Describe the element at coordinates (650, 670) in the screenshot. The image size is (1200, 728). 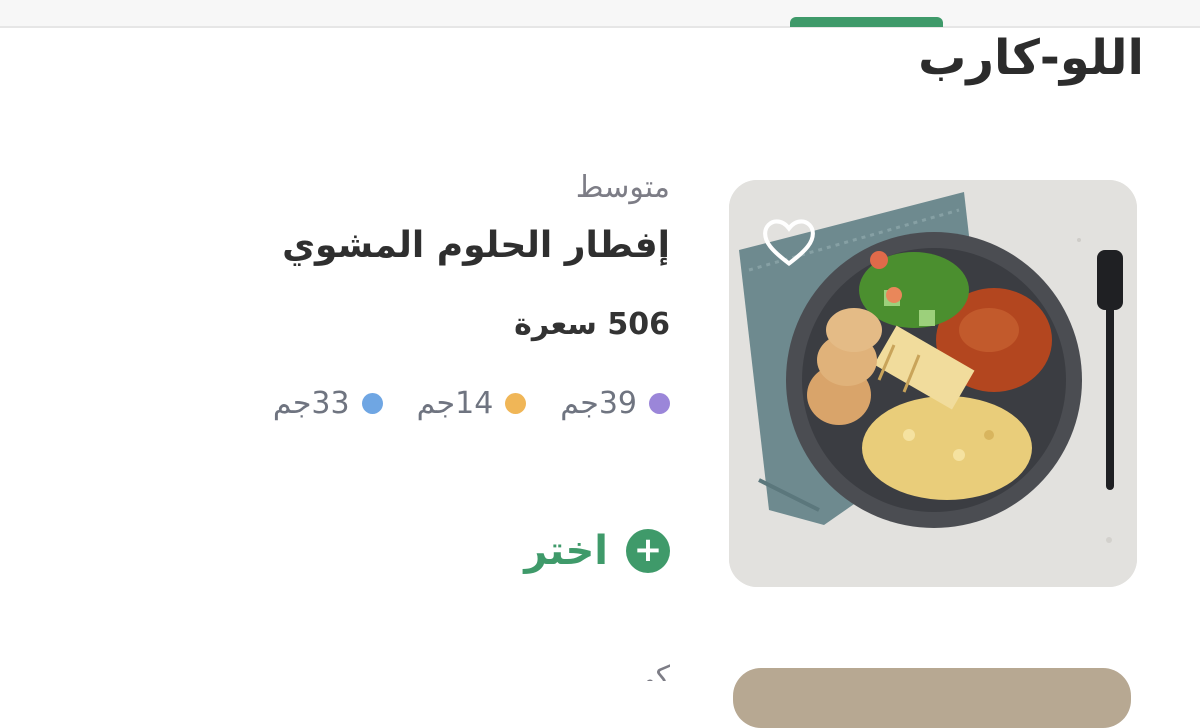
I see `next-meal-difficulty: كي` at that location.